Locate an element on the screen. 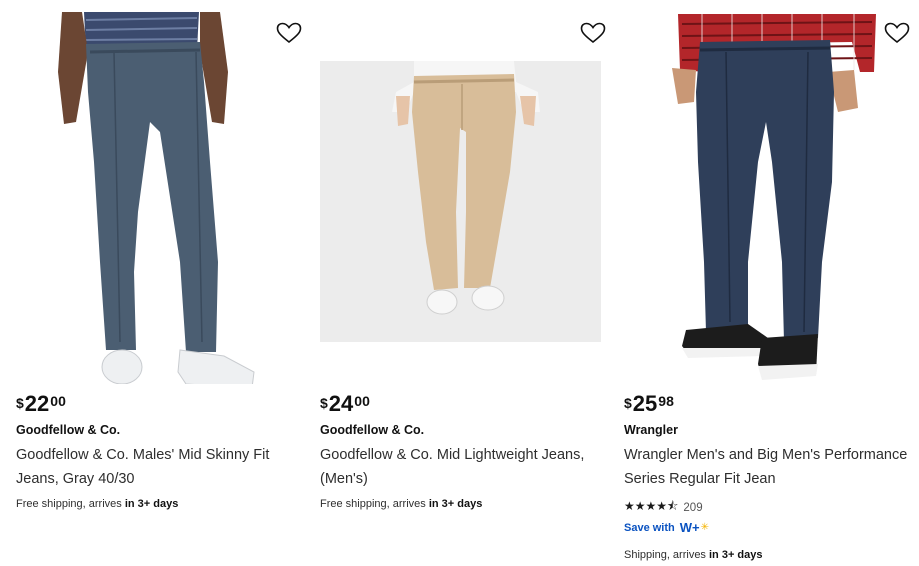 This screenshot has height=566, width=919. price: $ 22 00 is located at coordinates (41, 404).